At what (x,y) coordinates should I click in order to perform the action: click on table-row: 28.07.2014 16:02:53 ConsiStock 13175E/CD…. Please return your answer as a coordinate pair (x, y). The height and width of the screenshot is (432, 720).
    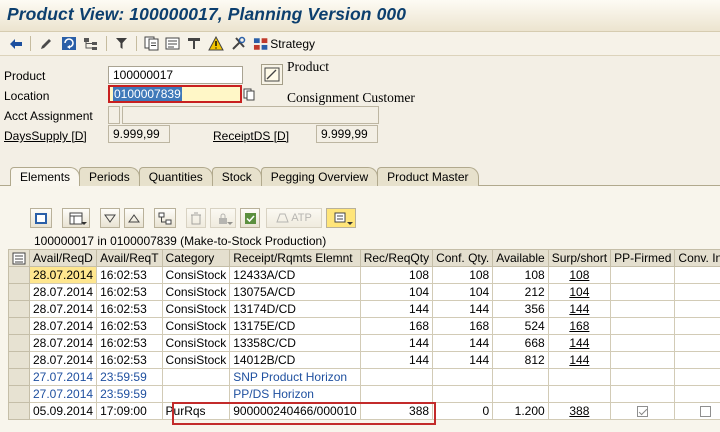
    Looking at the image, I should click on (364, 326).